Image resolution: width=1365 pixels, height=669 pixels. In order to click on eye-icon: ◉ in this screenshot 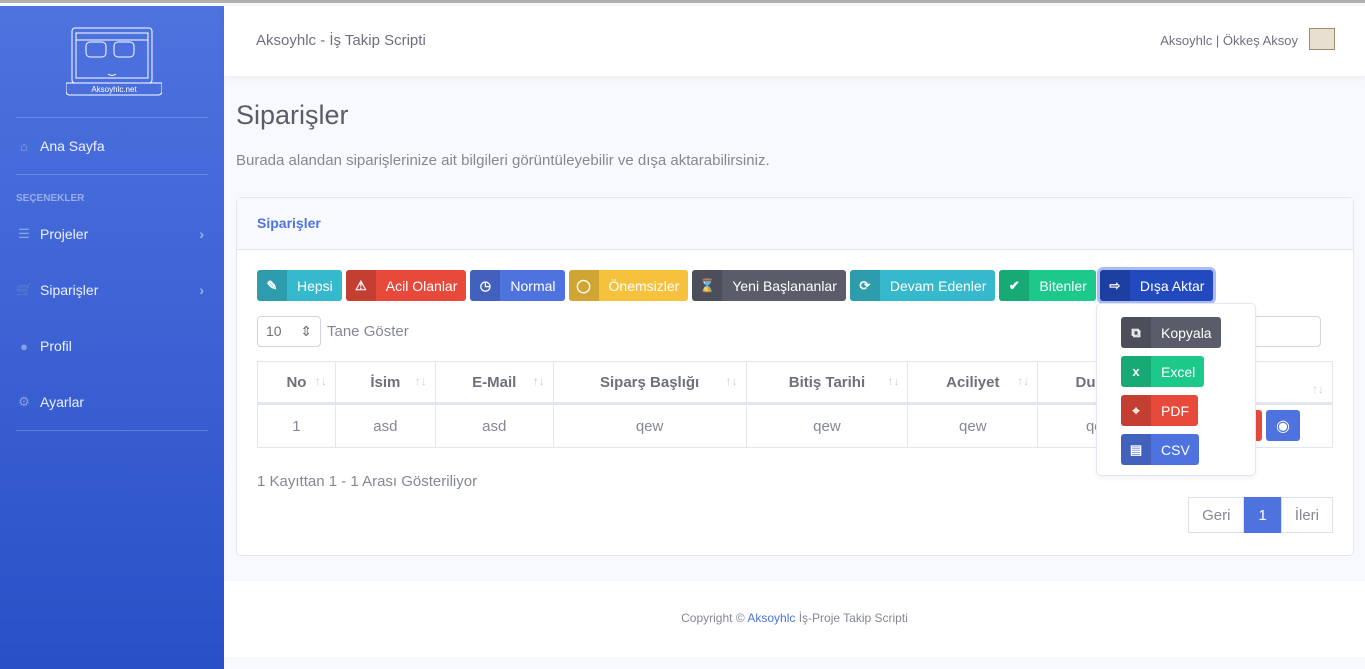, I will do `click(1283, 426)`.